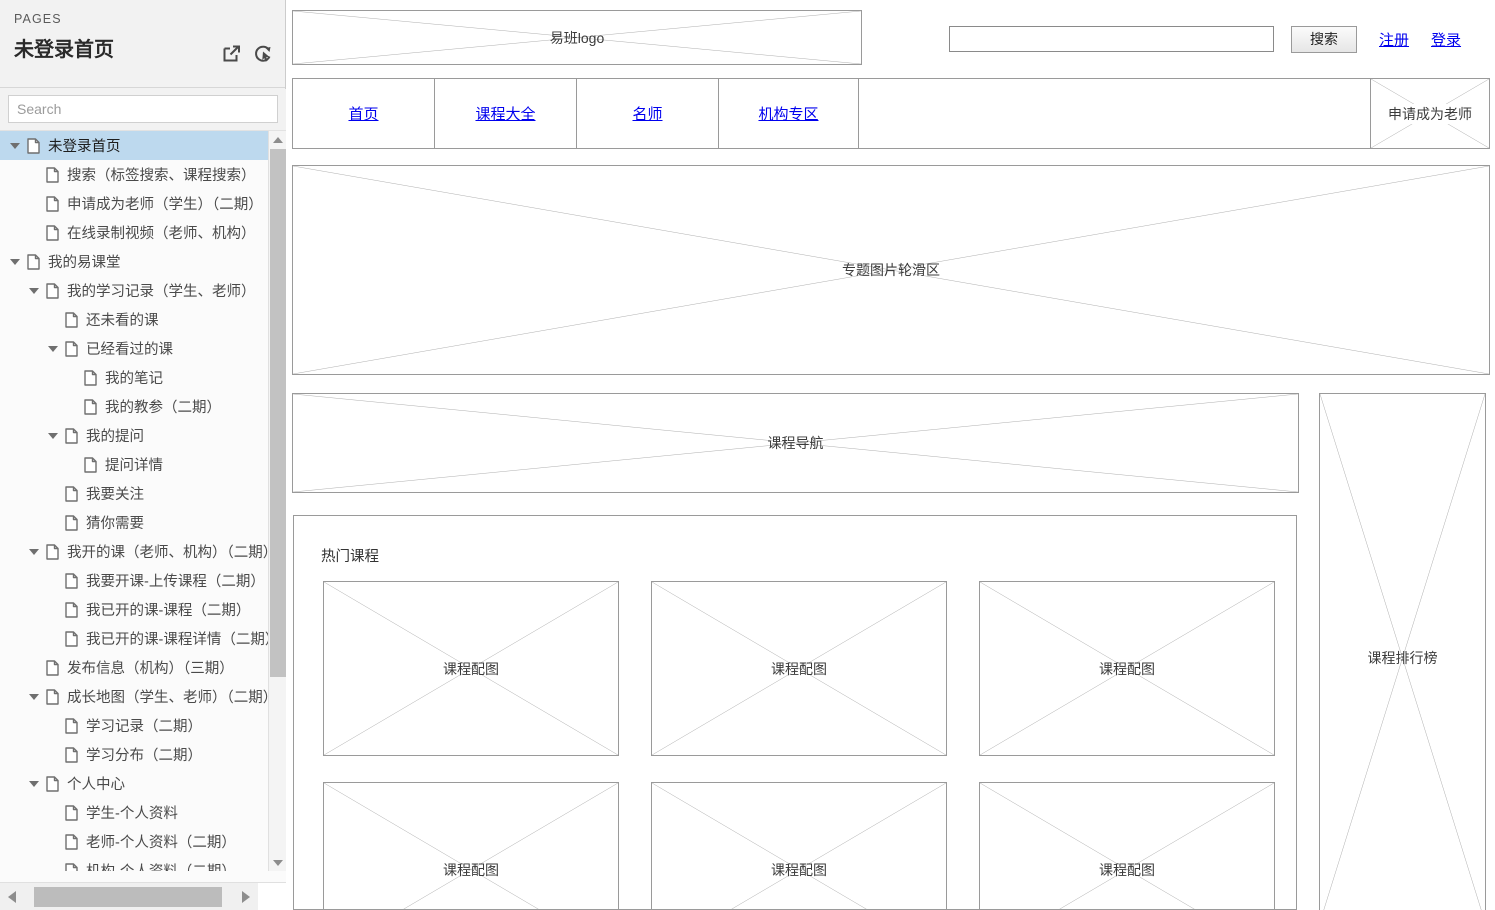 Image resolution: width=1495 pixels, height=910 pixels. I want to click on sidebar-header-actions, so click(247, 53).